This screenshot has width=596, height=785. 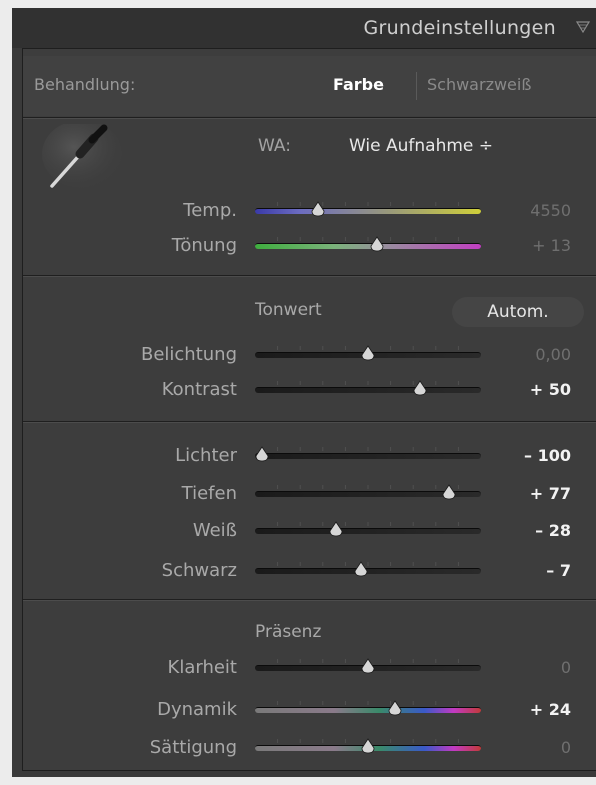 I want to click on slider-value: – 28, so click(x=553, y=530).